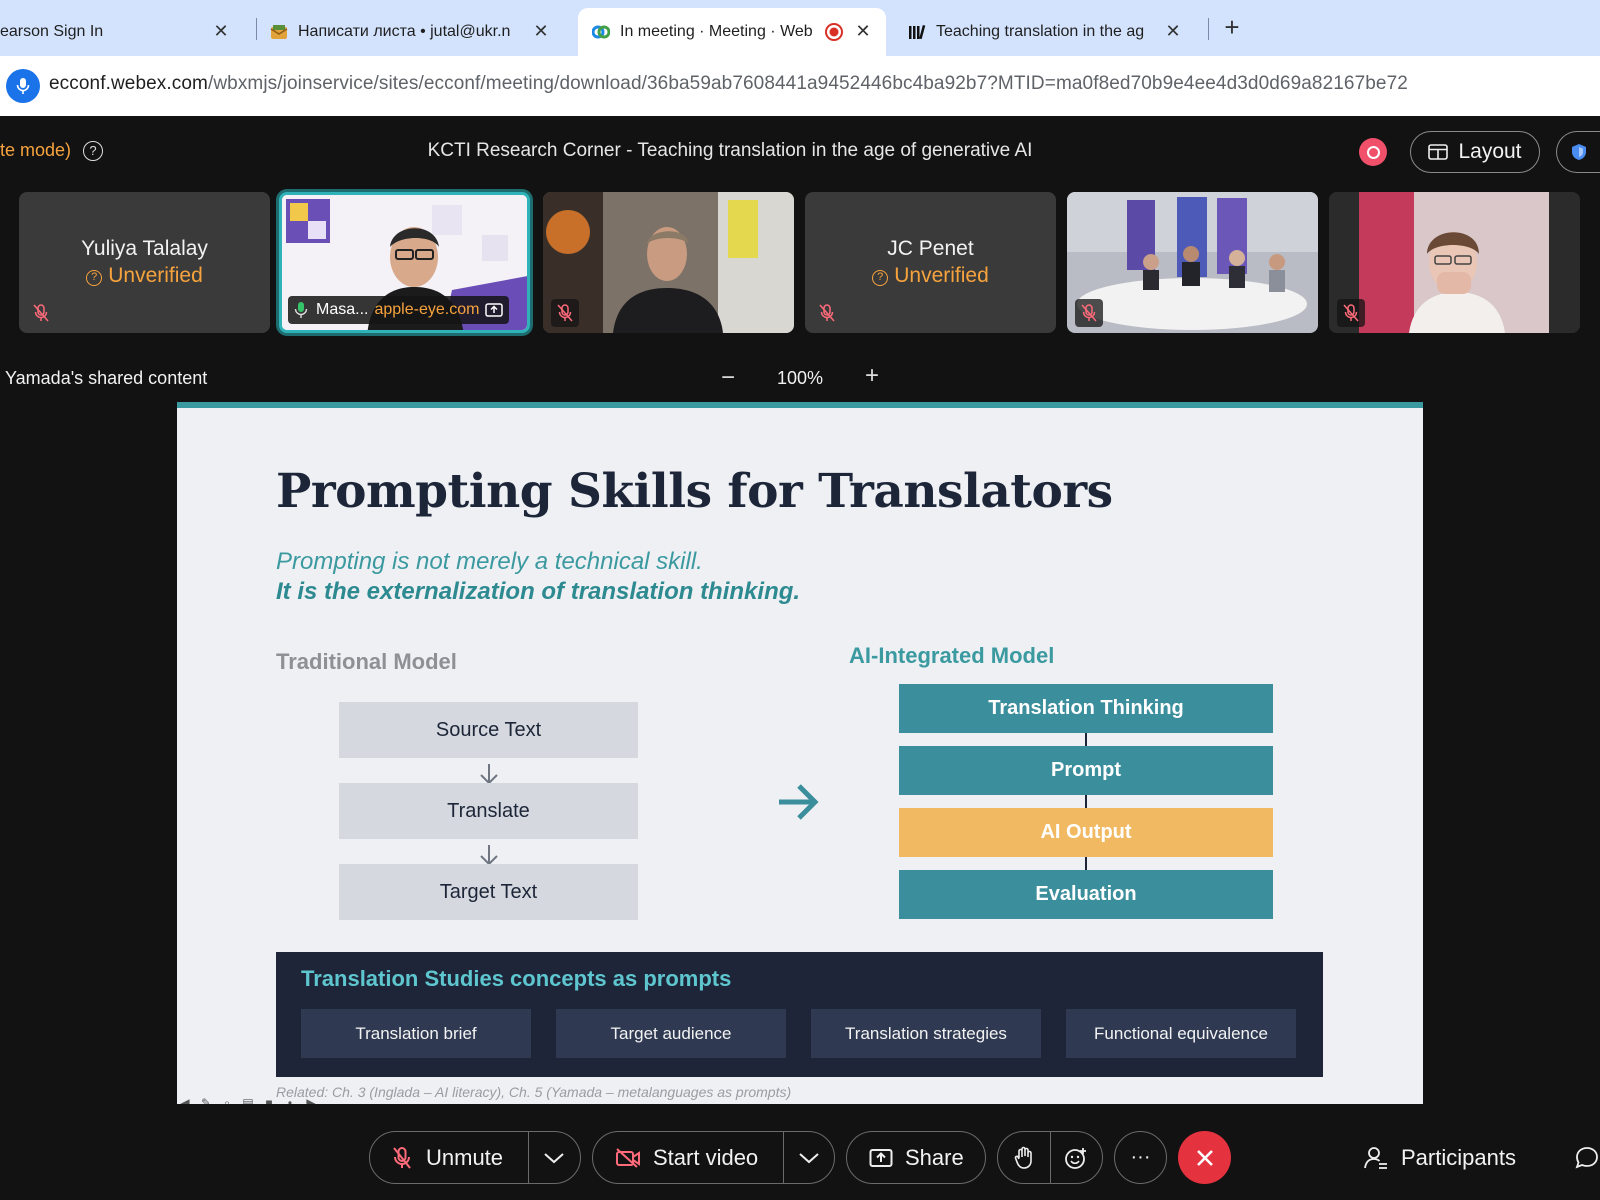  Describe the element at coordinates (144, 262) in the screenshot. I see `participant-tile: Yuliya Talalay ? Unverified` at that location.